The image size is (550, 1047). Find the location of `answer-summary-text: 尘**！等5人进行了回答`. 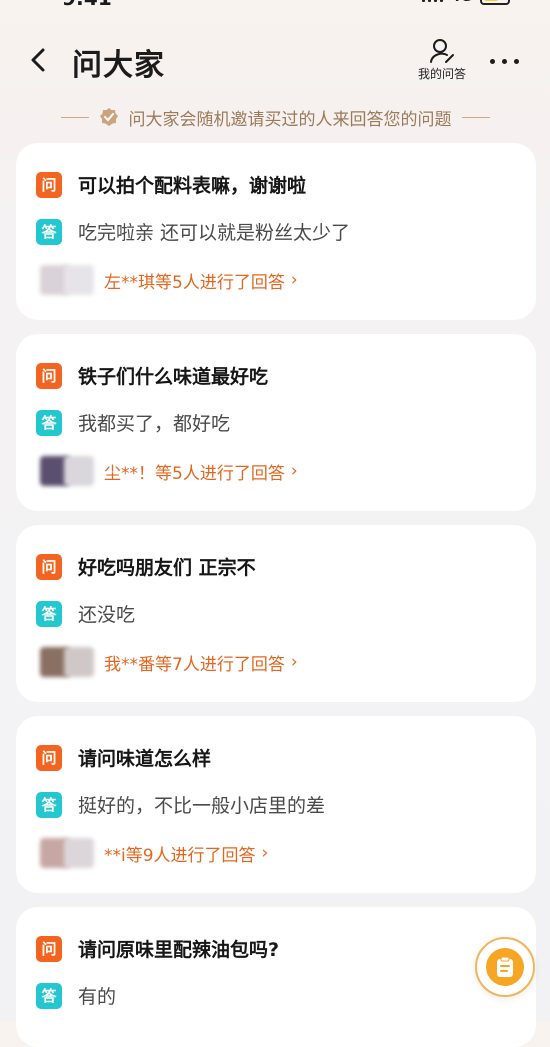

answer-summary-text: 尘**！等5人进行了回答 is located at coordinates (194, 473).